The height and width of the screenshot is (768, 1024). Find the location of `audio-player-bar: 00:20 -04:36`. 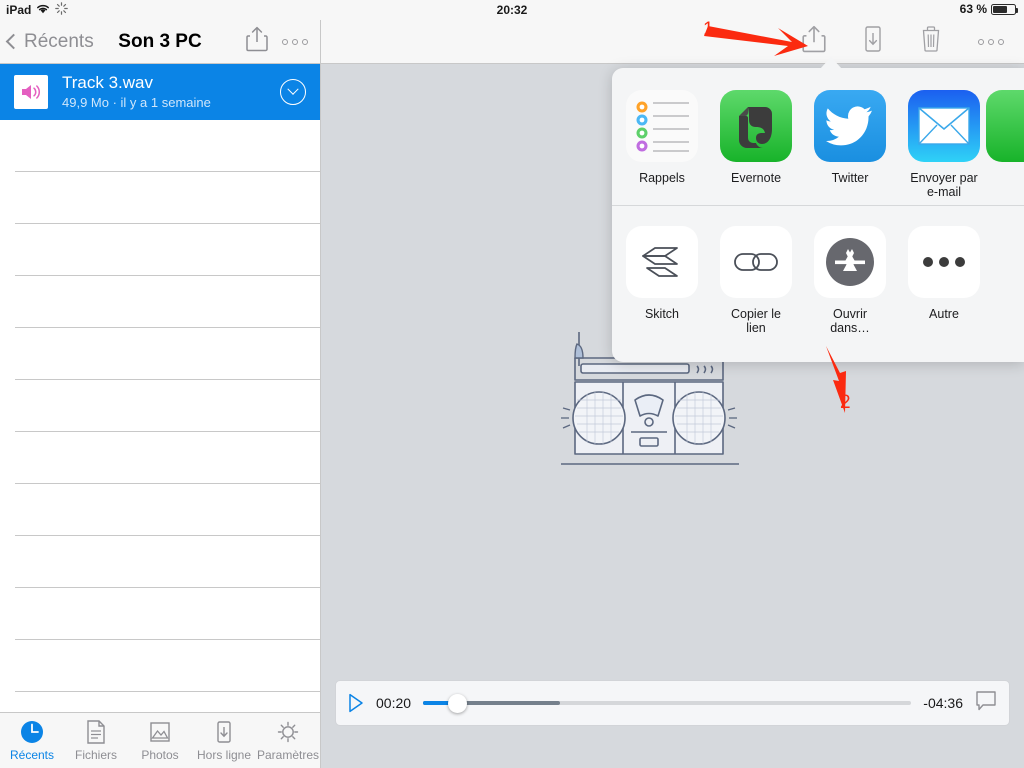

audio-player-bar: 00:20 -04:36 is located at coordinates (672, 703).